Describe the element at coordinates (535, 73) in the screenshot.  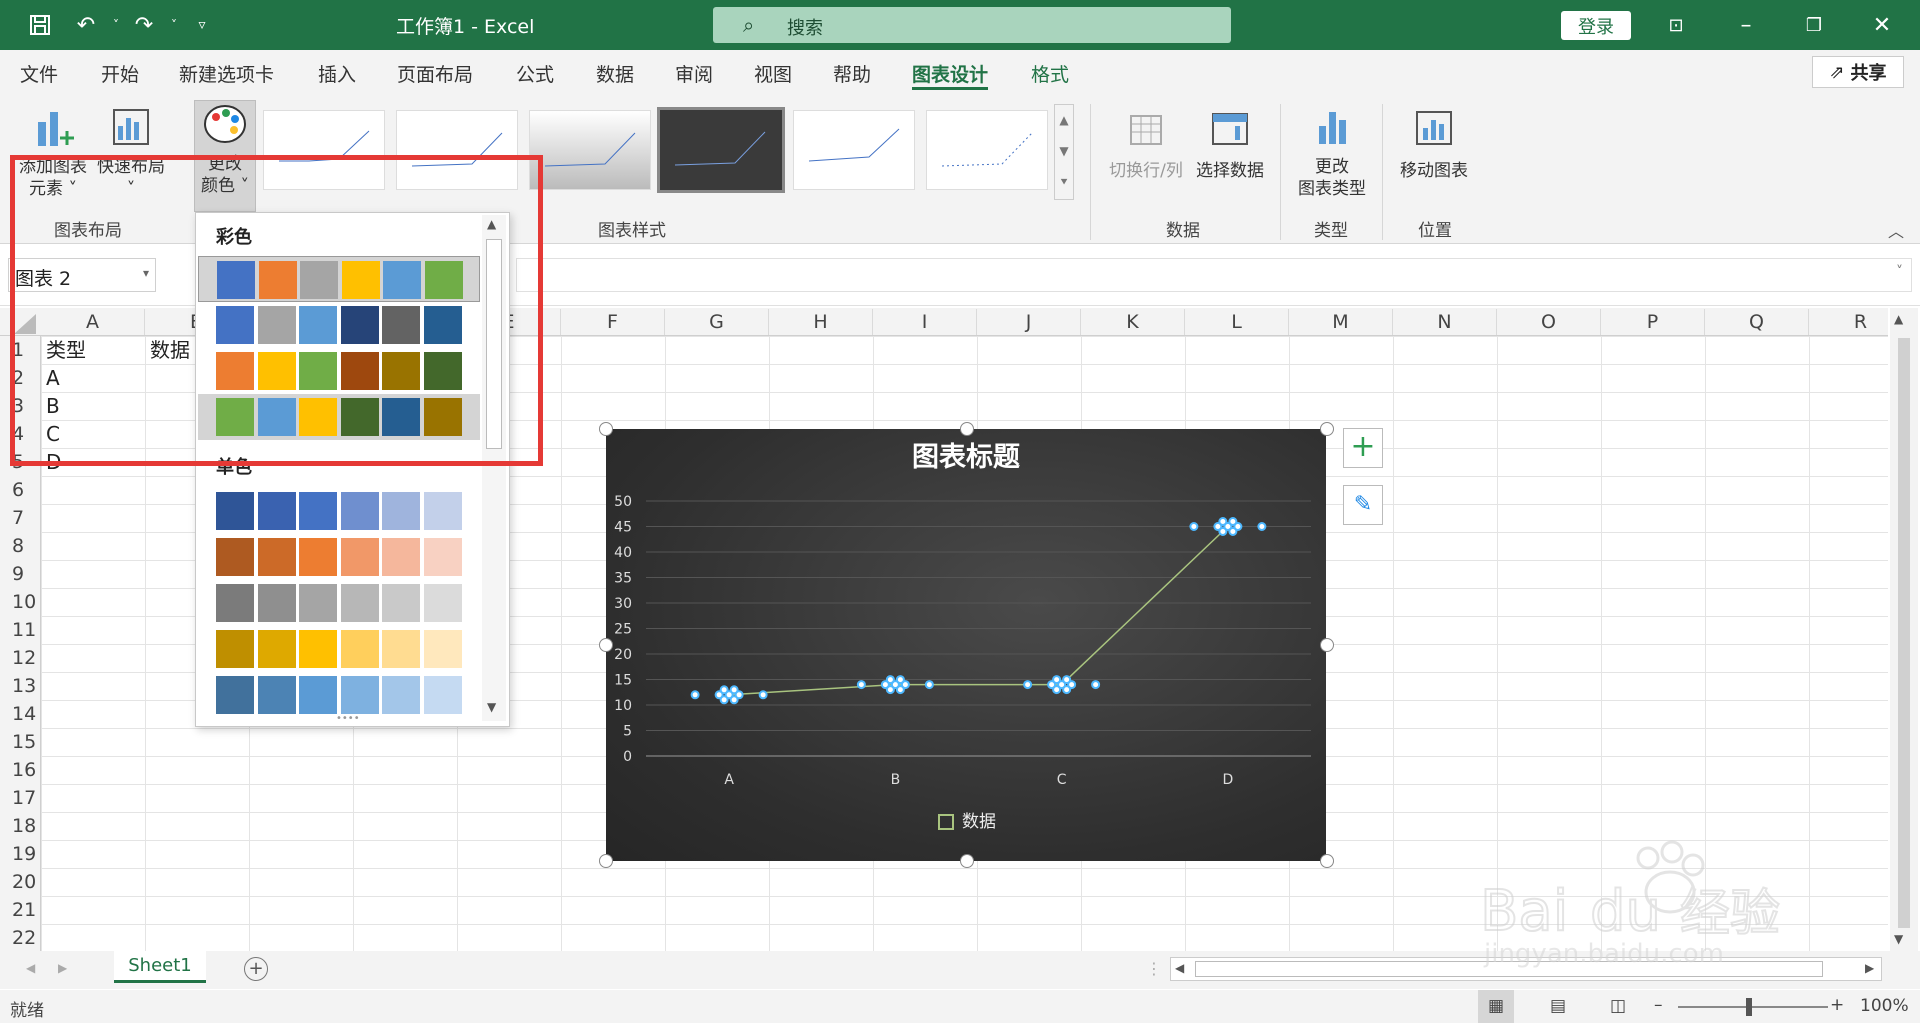
I see `tab-formulas: 公式` at that location.